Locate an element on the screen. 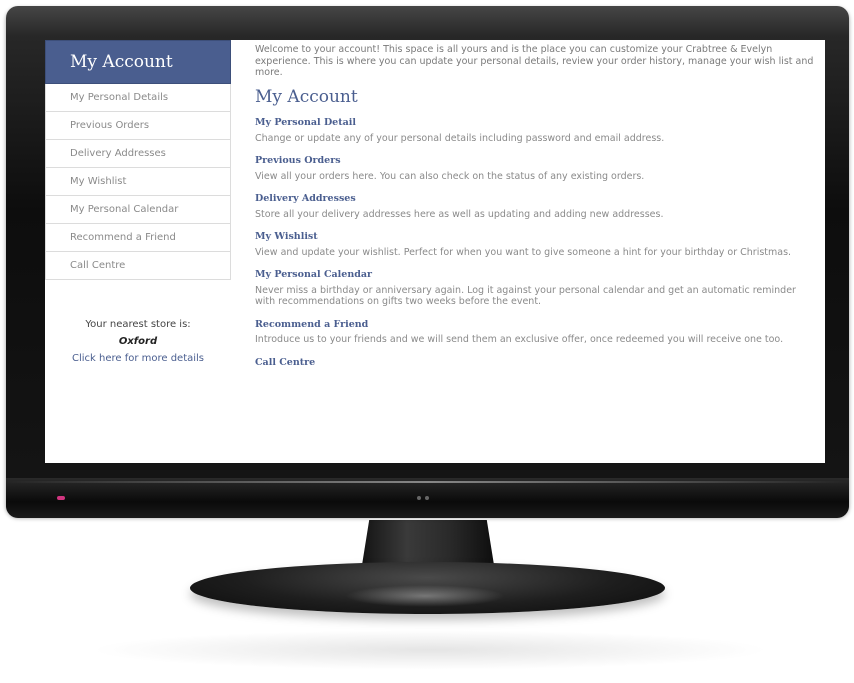 Image resolution: width=854 pixels, height=683 pixels. section-link-wishlist: My Wishlist is located at coordinates (535, 237).